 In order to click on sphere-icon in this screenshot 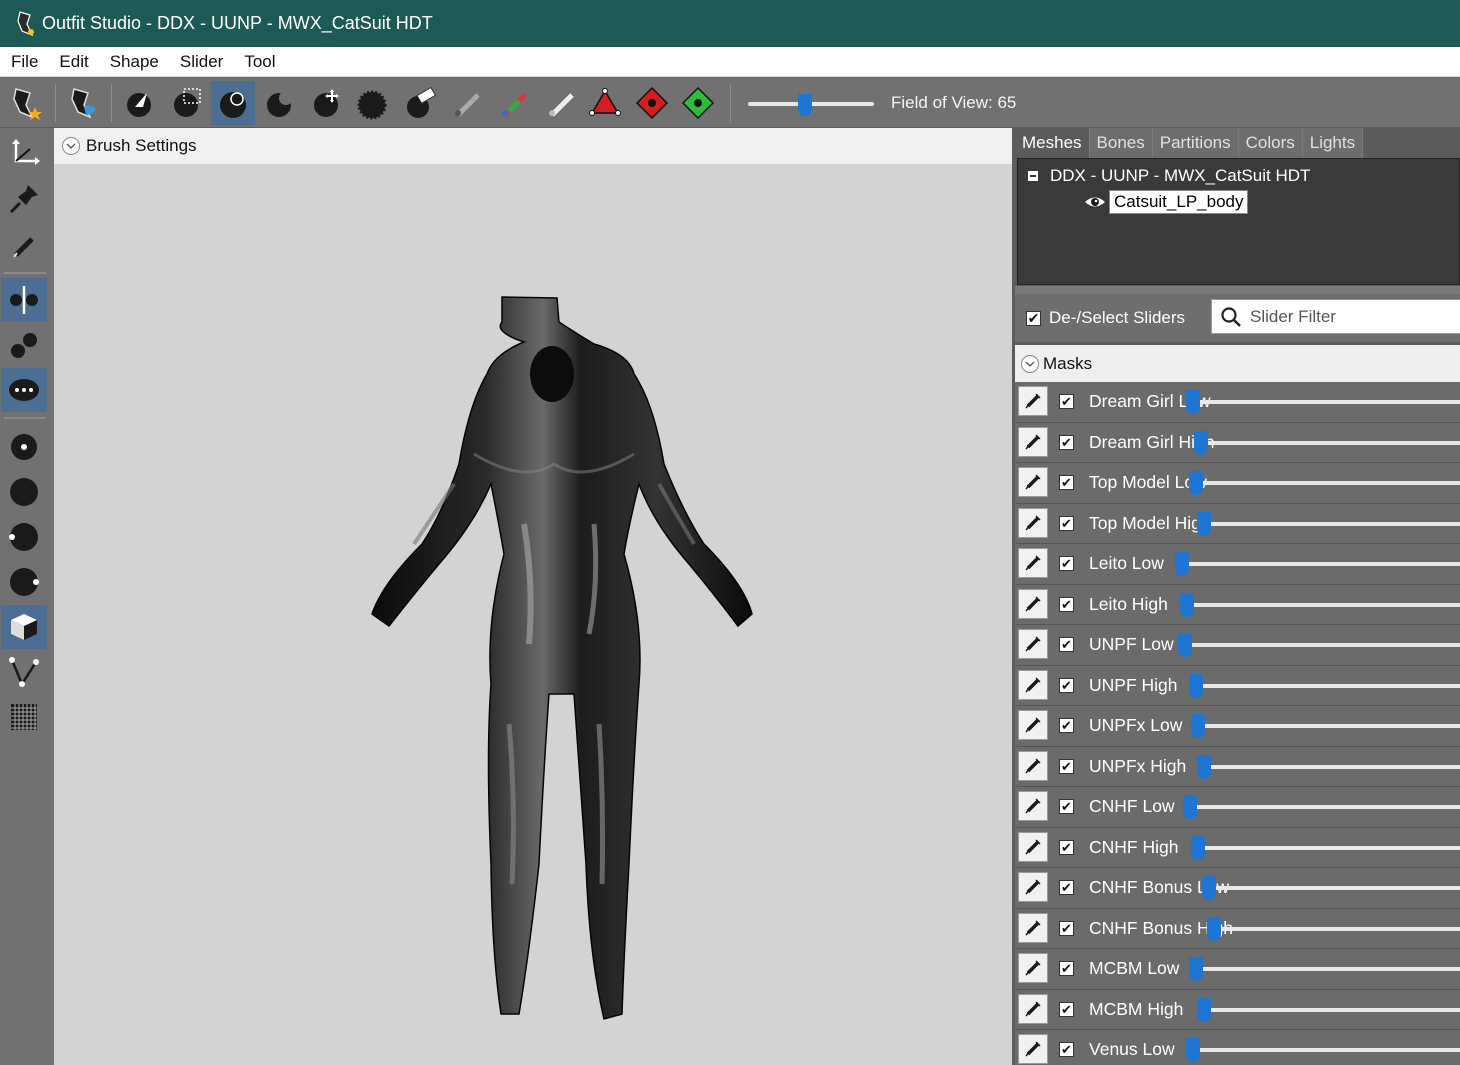, I will do `click(24, 492)`.